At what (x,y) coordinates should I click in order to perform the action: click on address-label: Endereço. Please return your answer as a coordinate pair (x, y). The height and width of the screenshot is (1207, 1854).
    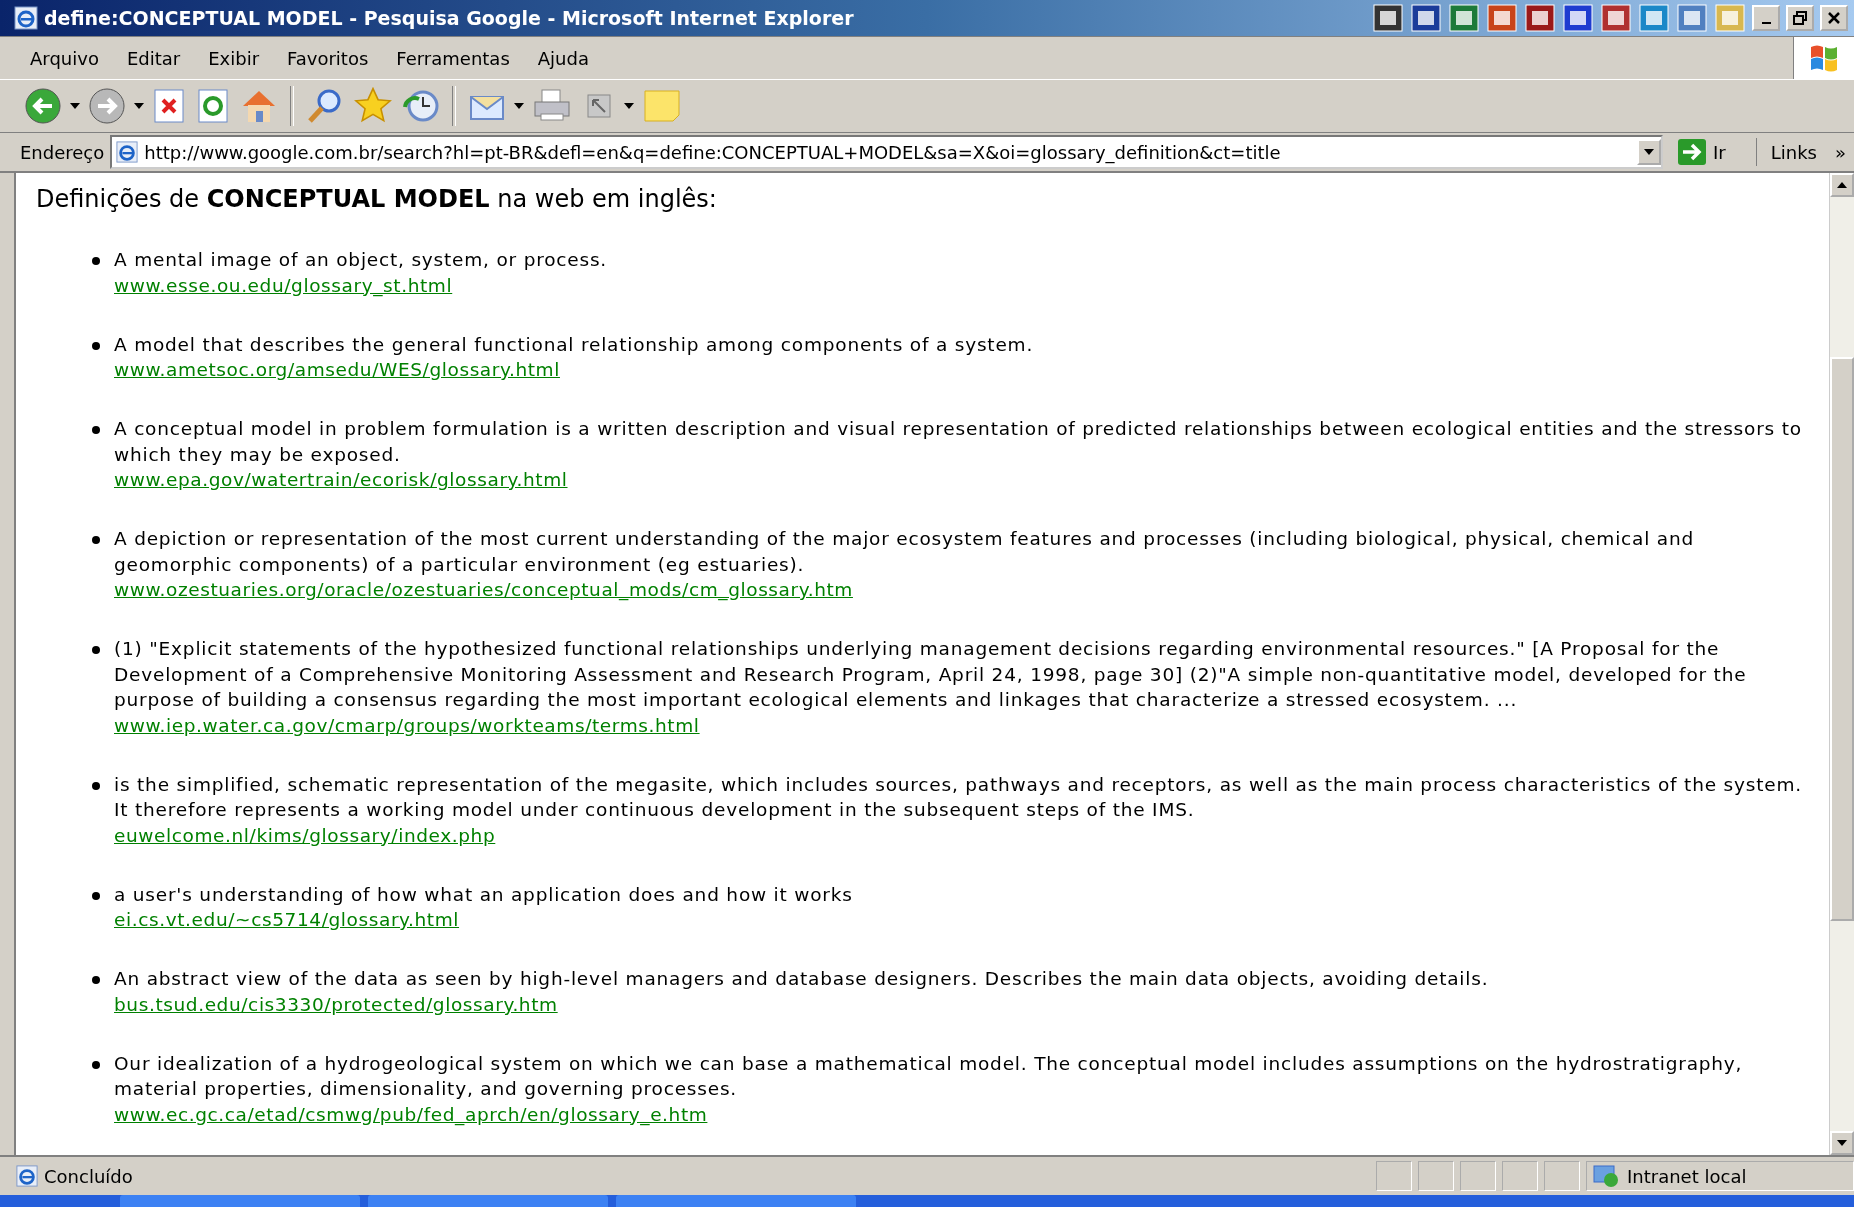
    Looking at the image, I should click on (62, 152).